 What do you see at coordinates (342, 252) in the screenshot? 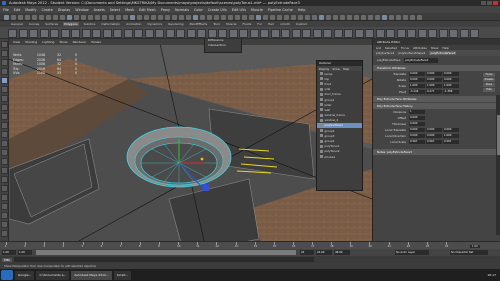
I see `end-time-field-2: 48.00` at bounding box center [342, 252].